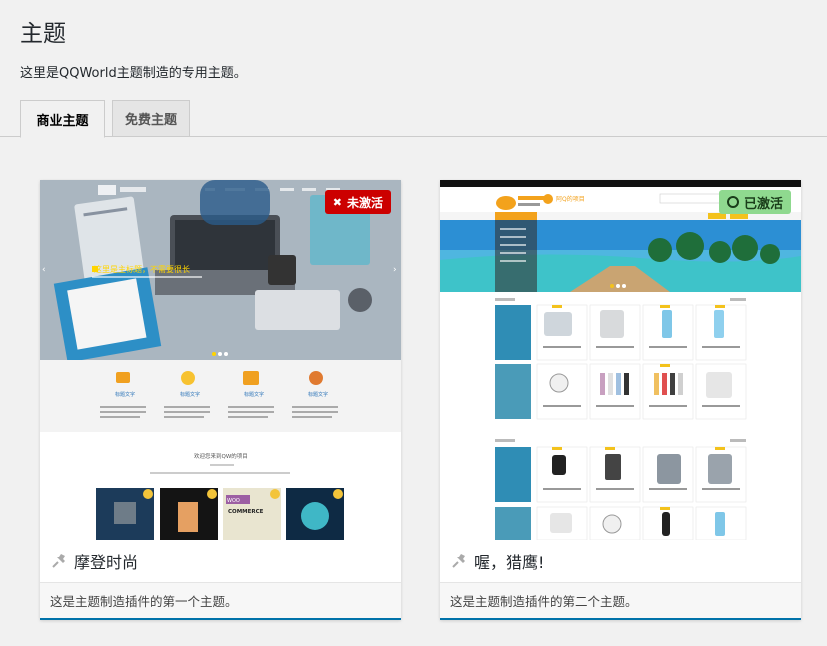 The height and width of the screenshot is (646, 827). What do you see at coordinates (357, 202) in the screenshot?
I see `status-badge-inactive: ✖ 未激活` at bounding box center [357, 202].